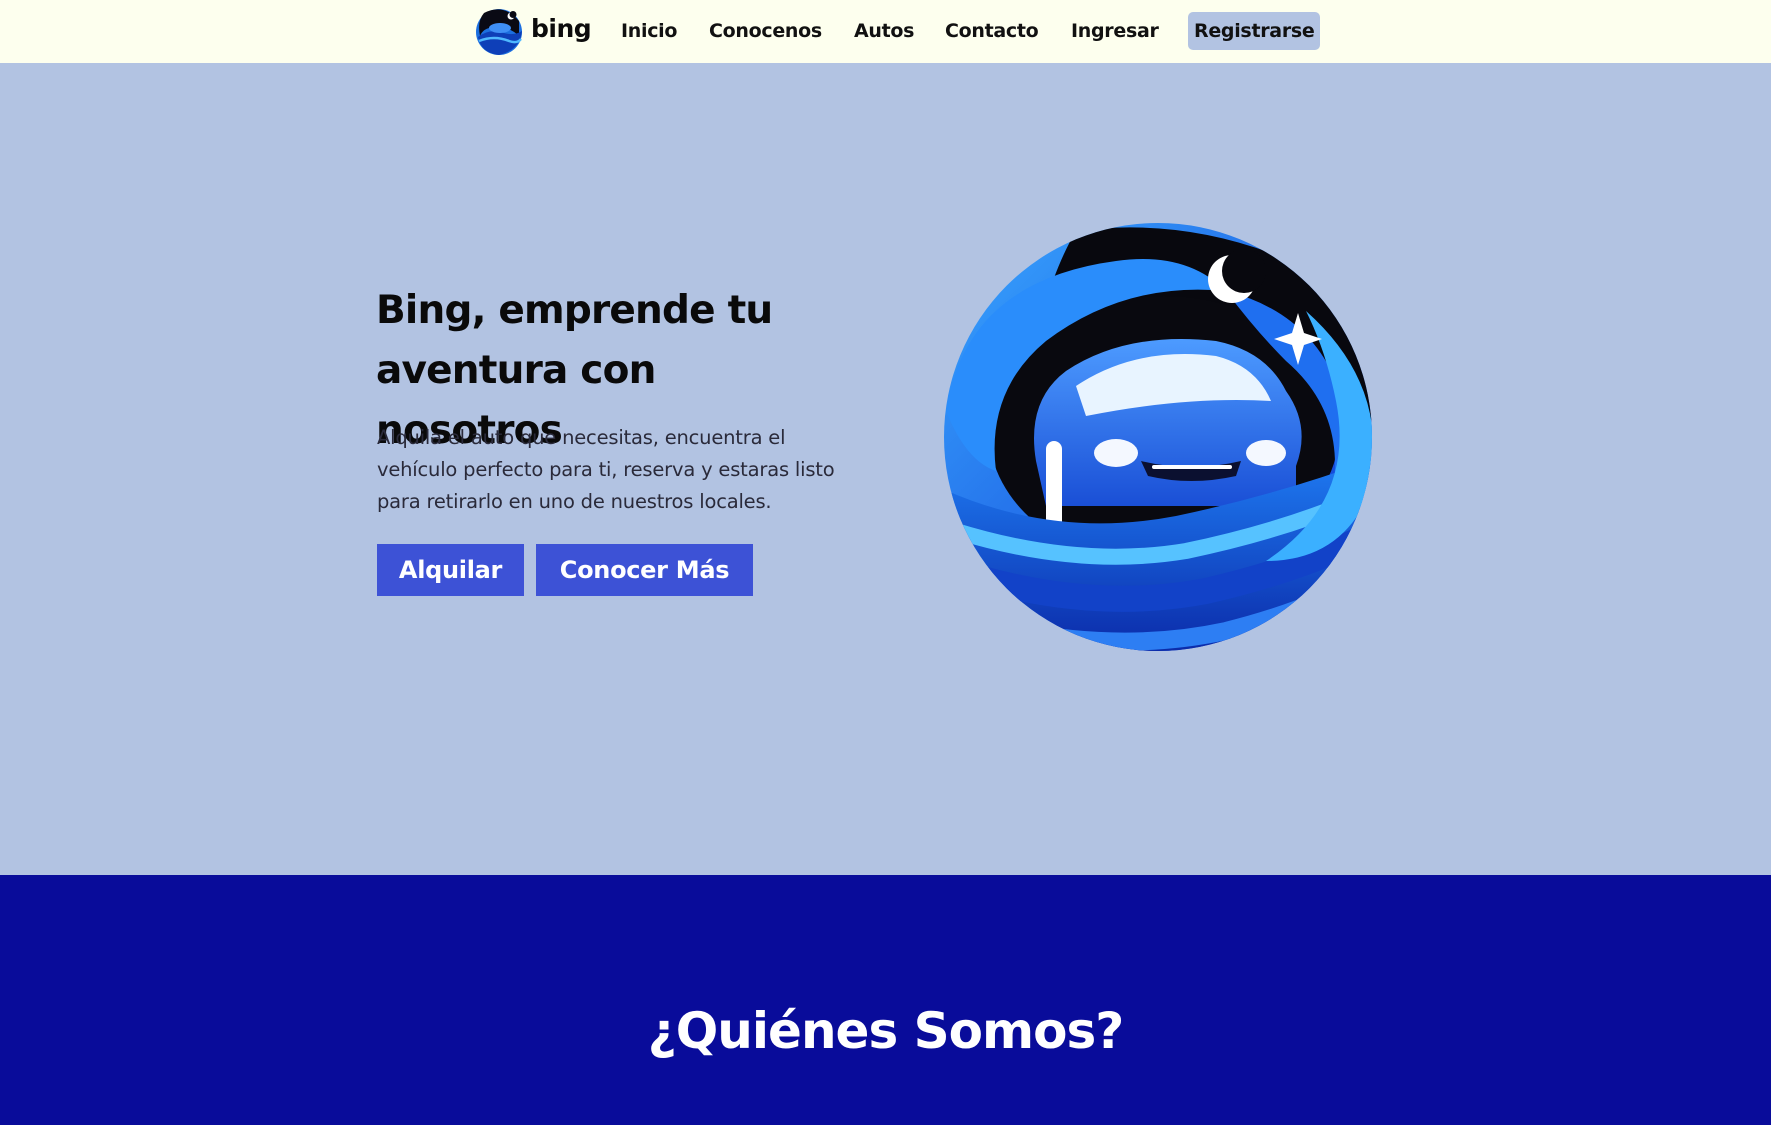  What do you see at coordinates (649, 31) in the screenshot?
I see `nav-inicio: Inicio` at bounding box center [649, 31].